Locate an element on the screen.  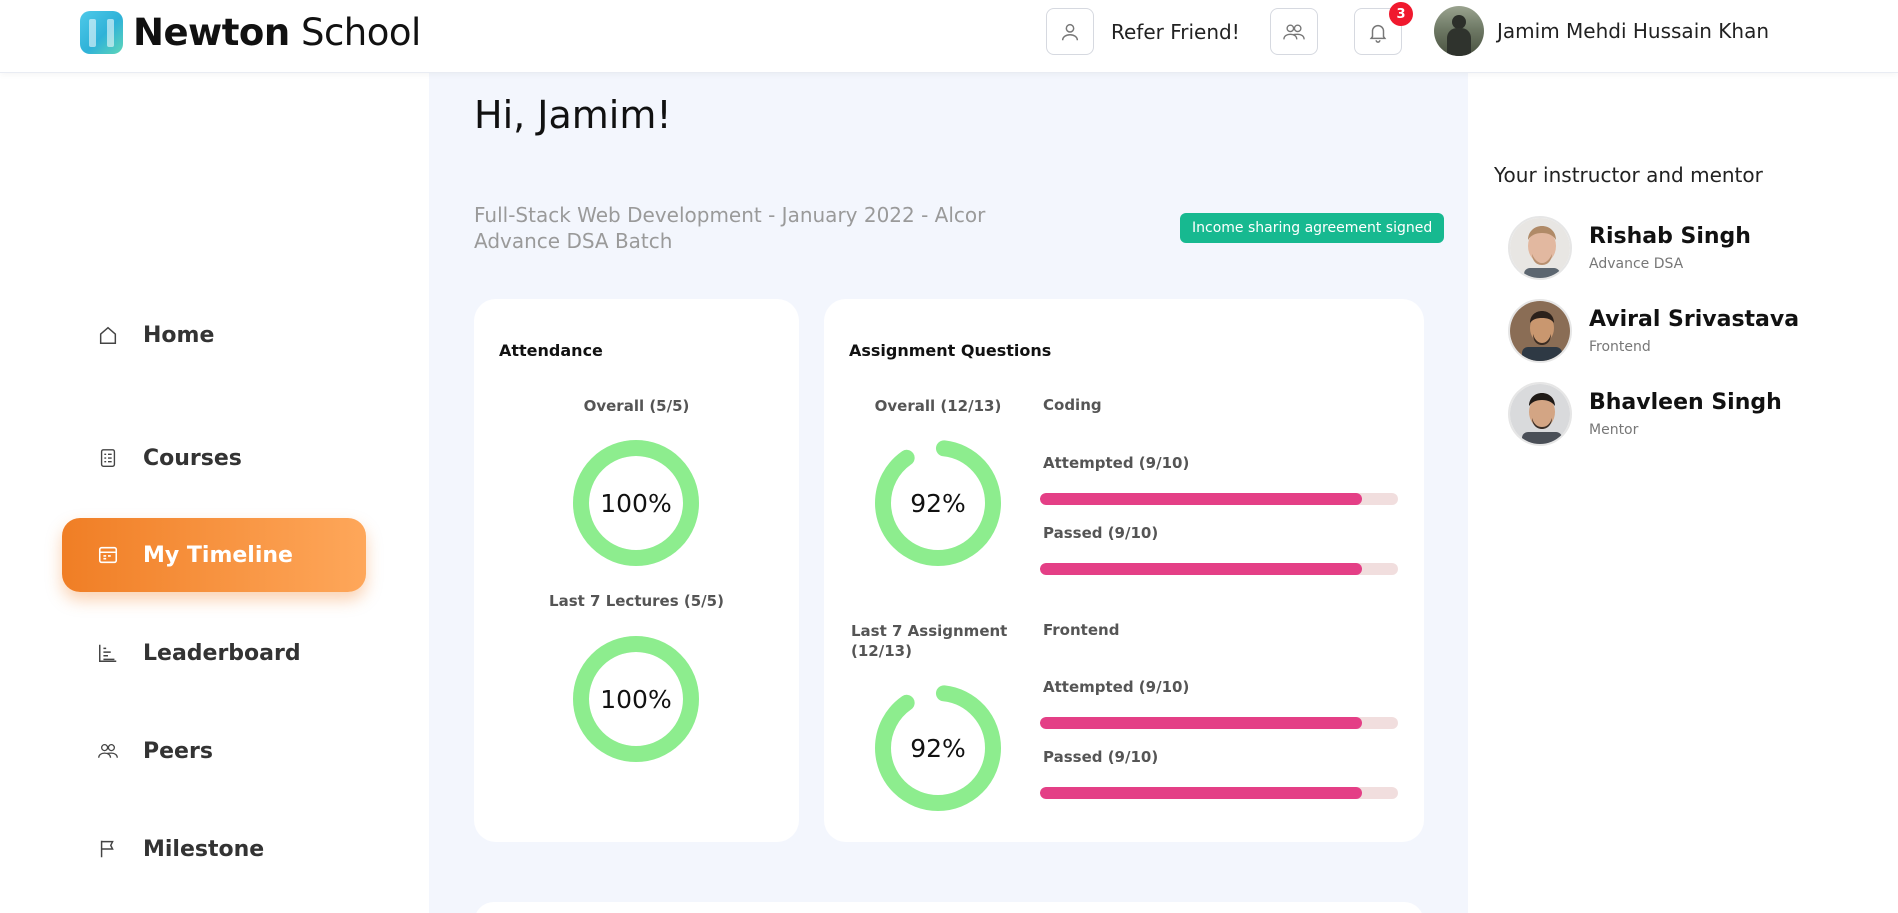
sidebar-item-courses: Courses is located at coordinates (214, 458).